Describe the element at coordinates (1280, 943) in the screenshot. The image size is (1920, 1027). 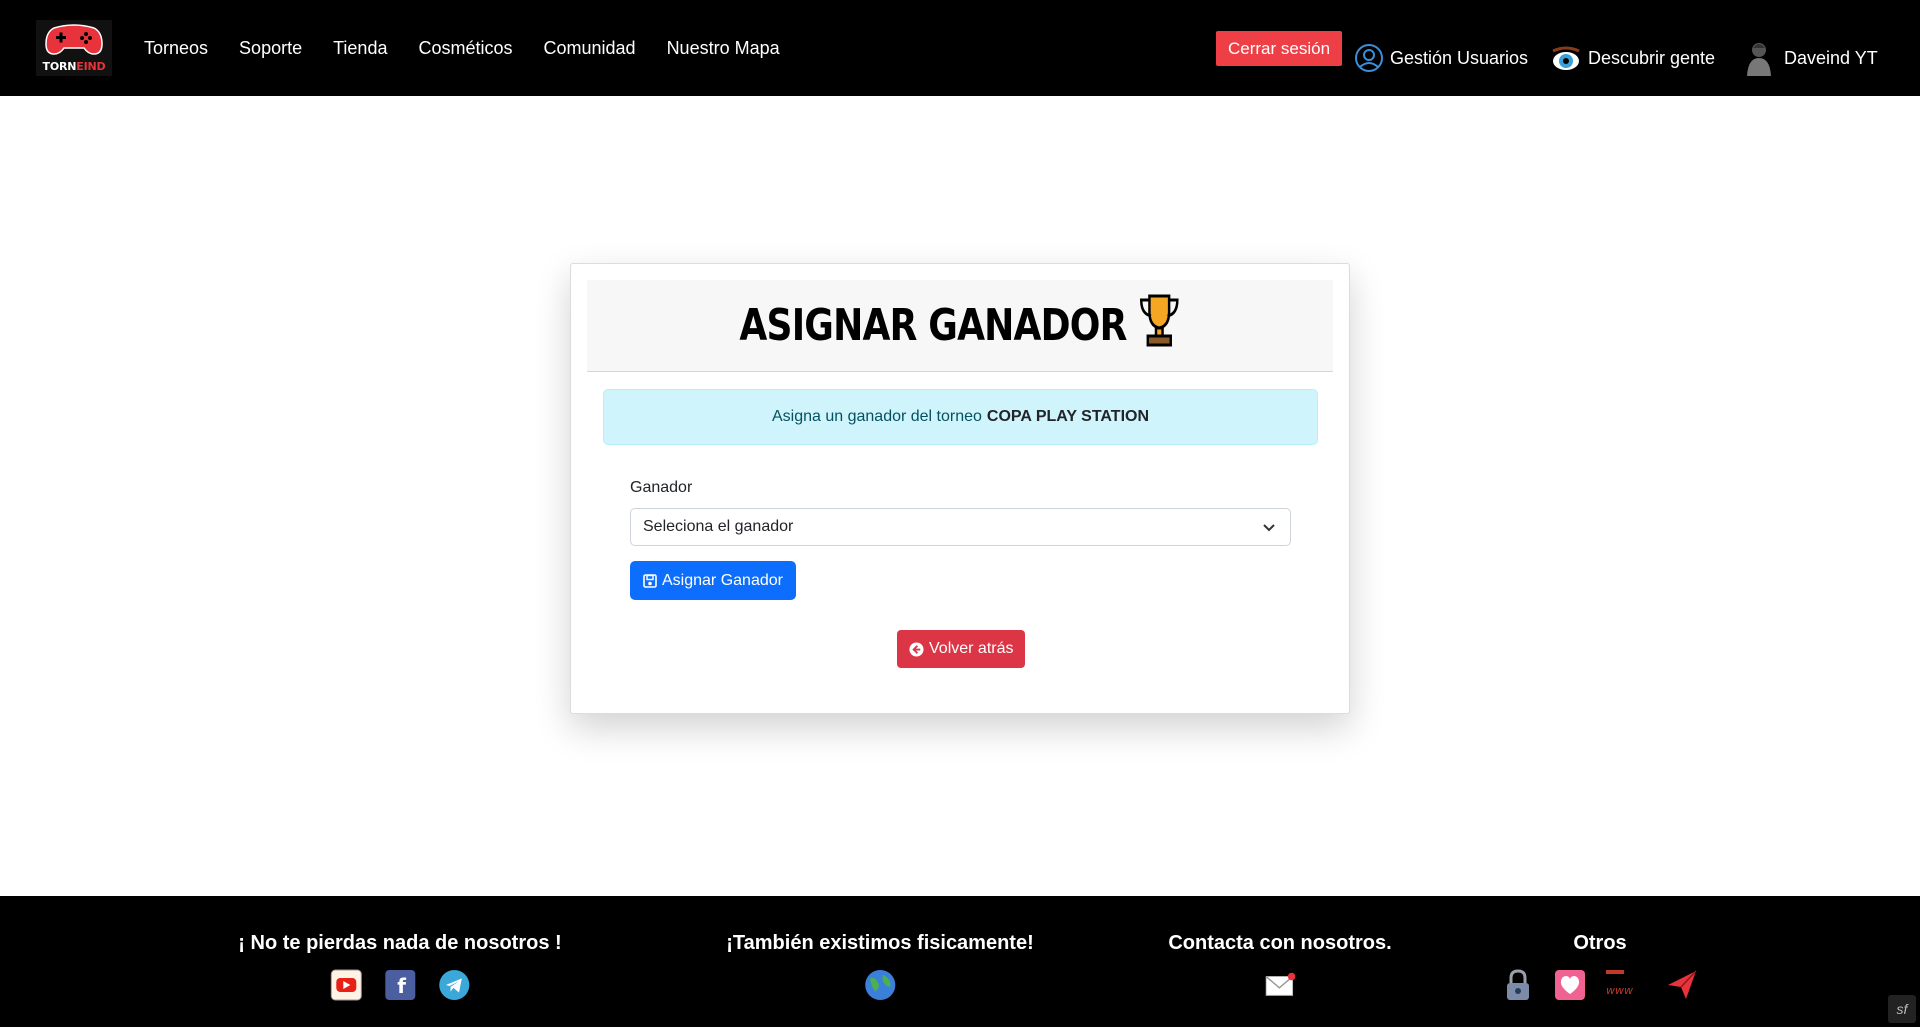
I see `footer-contact-heading: Contacta con nosotros.` at that location.